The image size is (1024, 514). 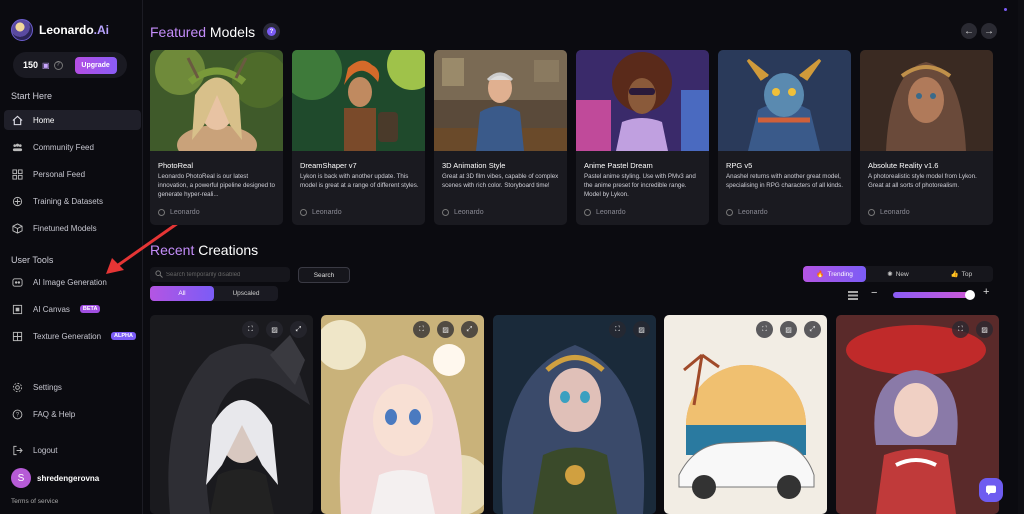 What do you see at coordinates (55, 478) in the screenshot?
I see `user-profile: S shredengerovna` at bounding box center [55, 478].